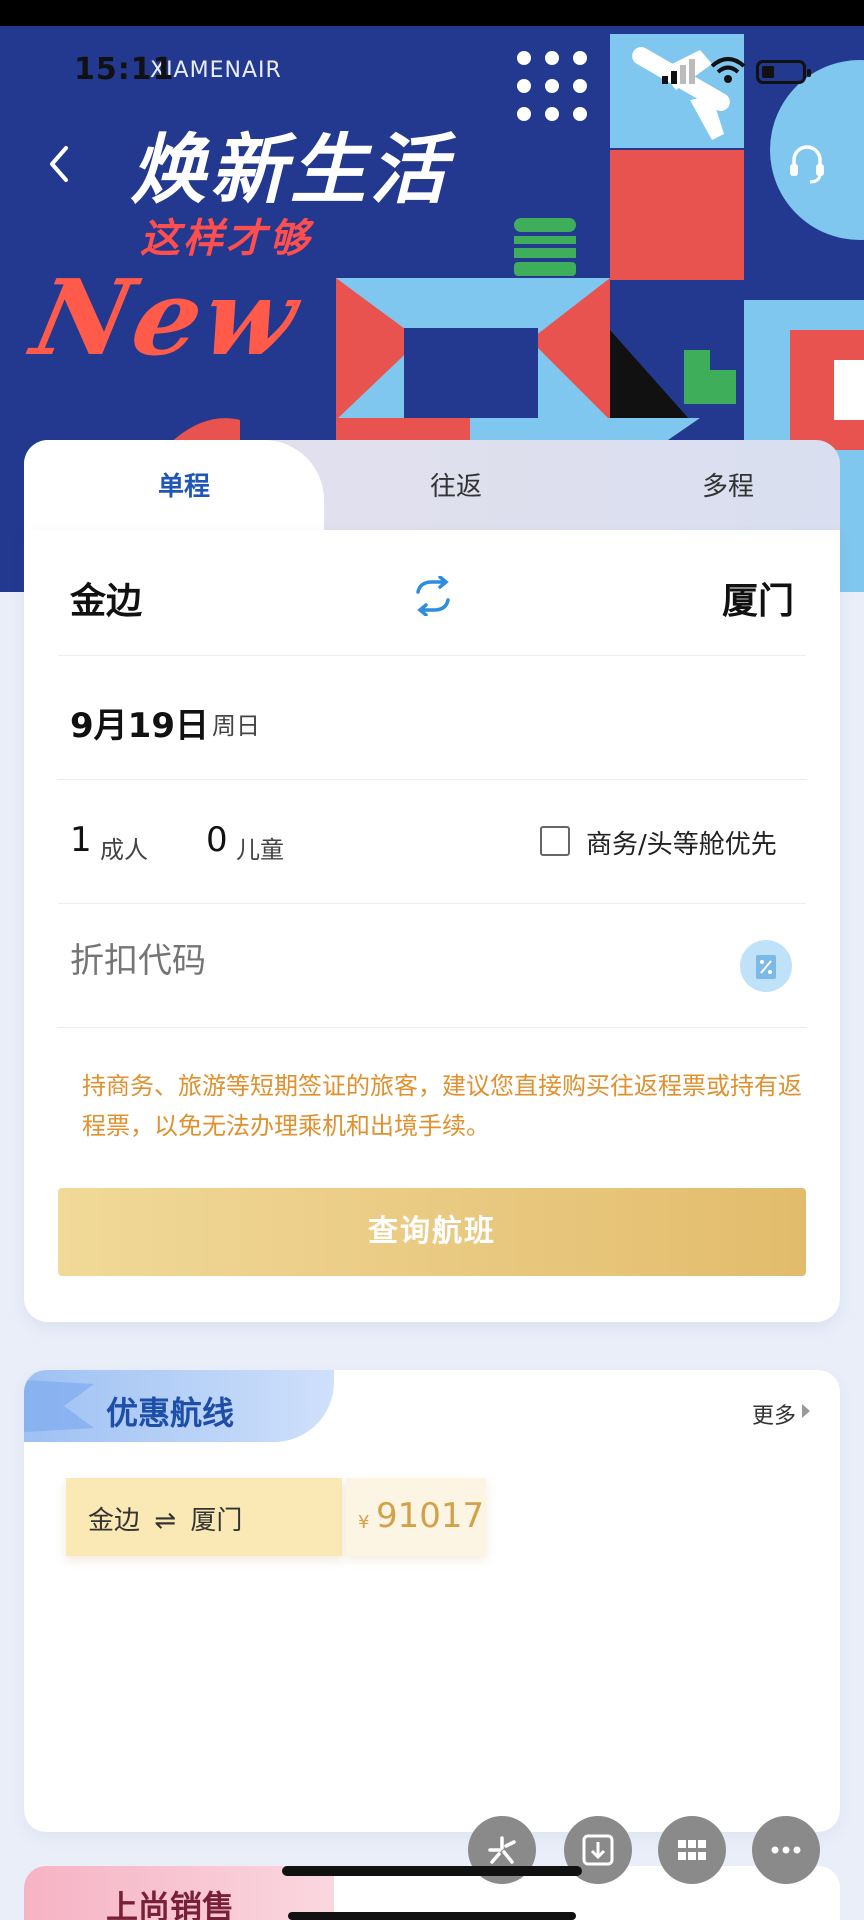  I want to click on sparkle-icon, so click(502, 1850).